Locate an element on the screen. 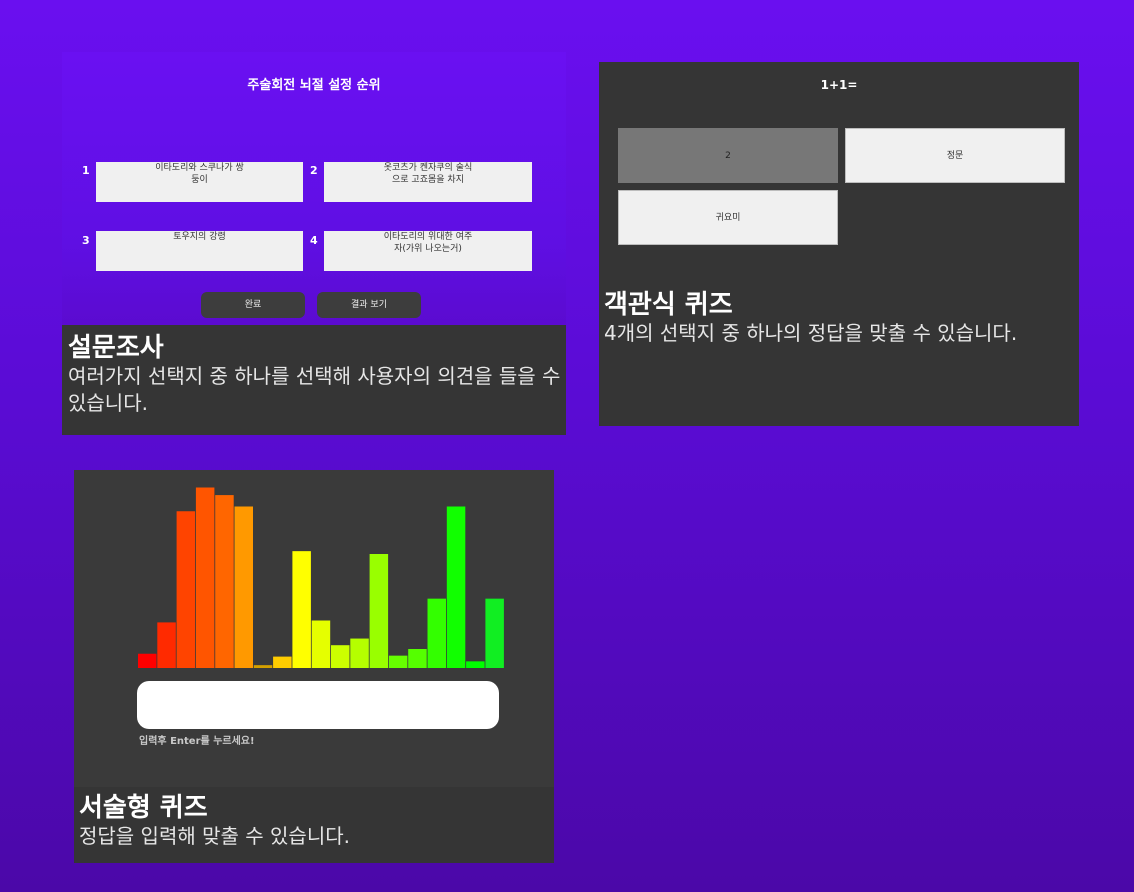 The image size is (1134, 892). option-4-box: 이타도리의 위대한 여주 자(가위 나오는거) is located at coordinates (428, 251).